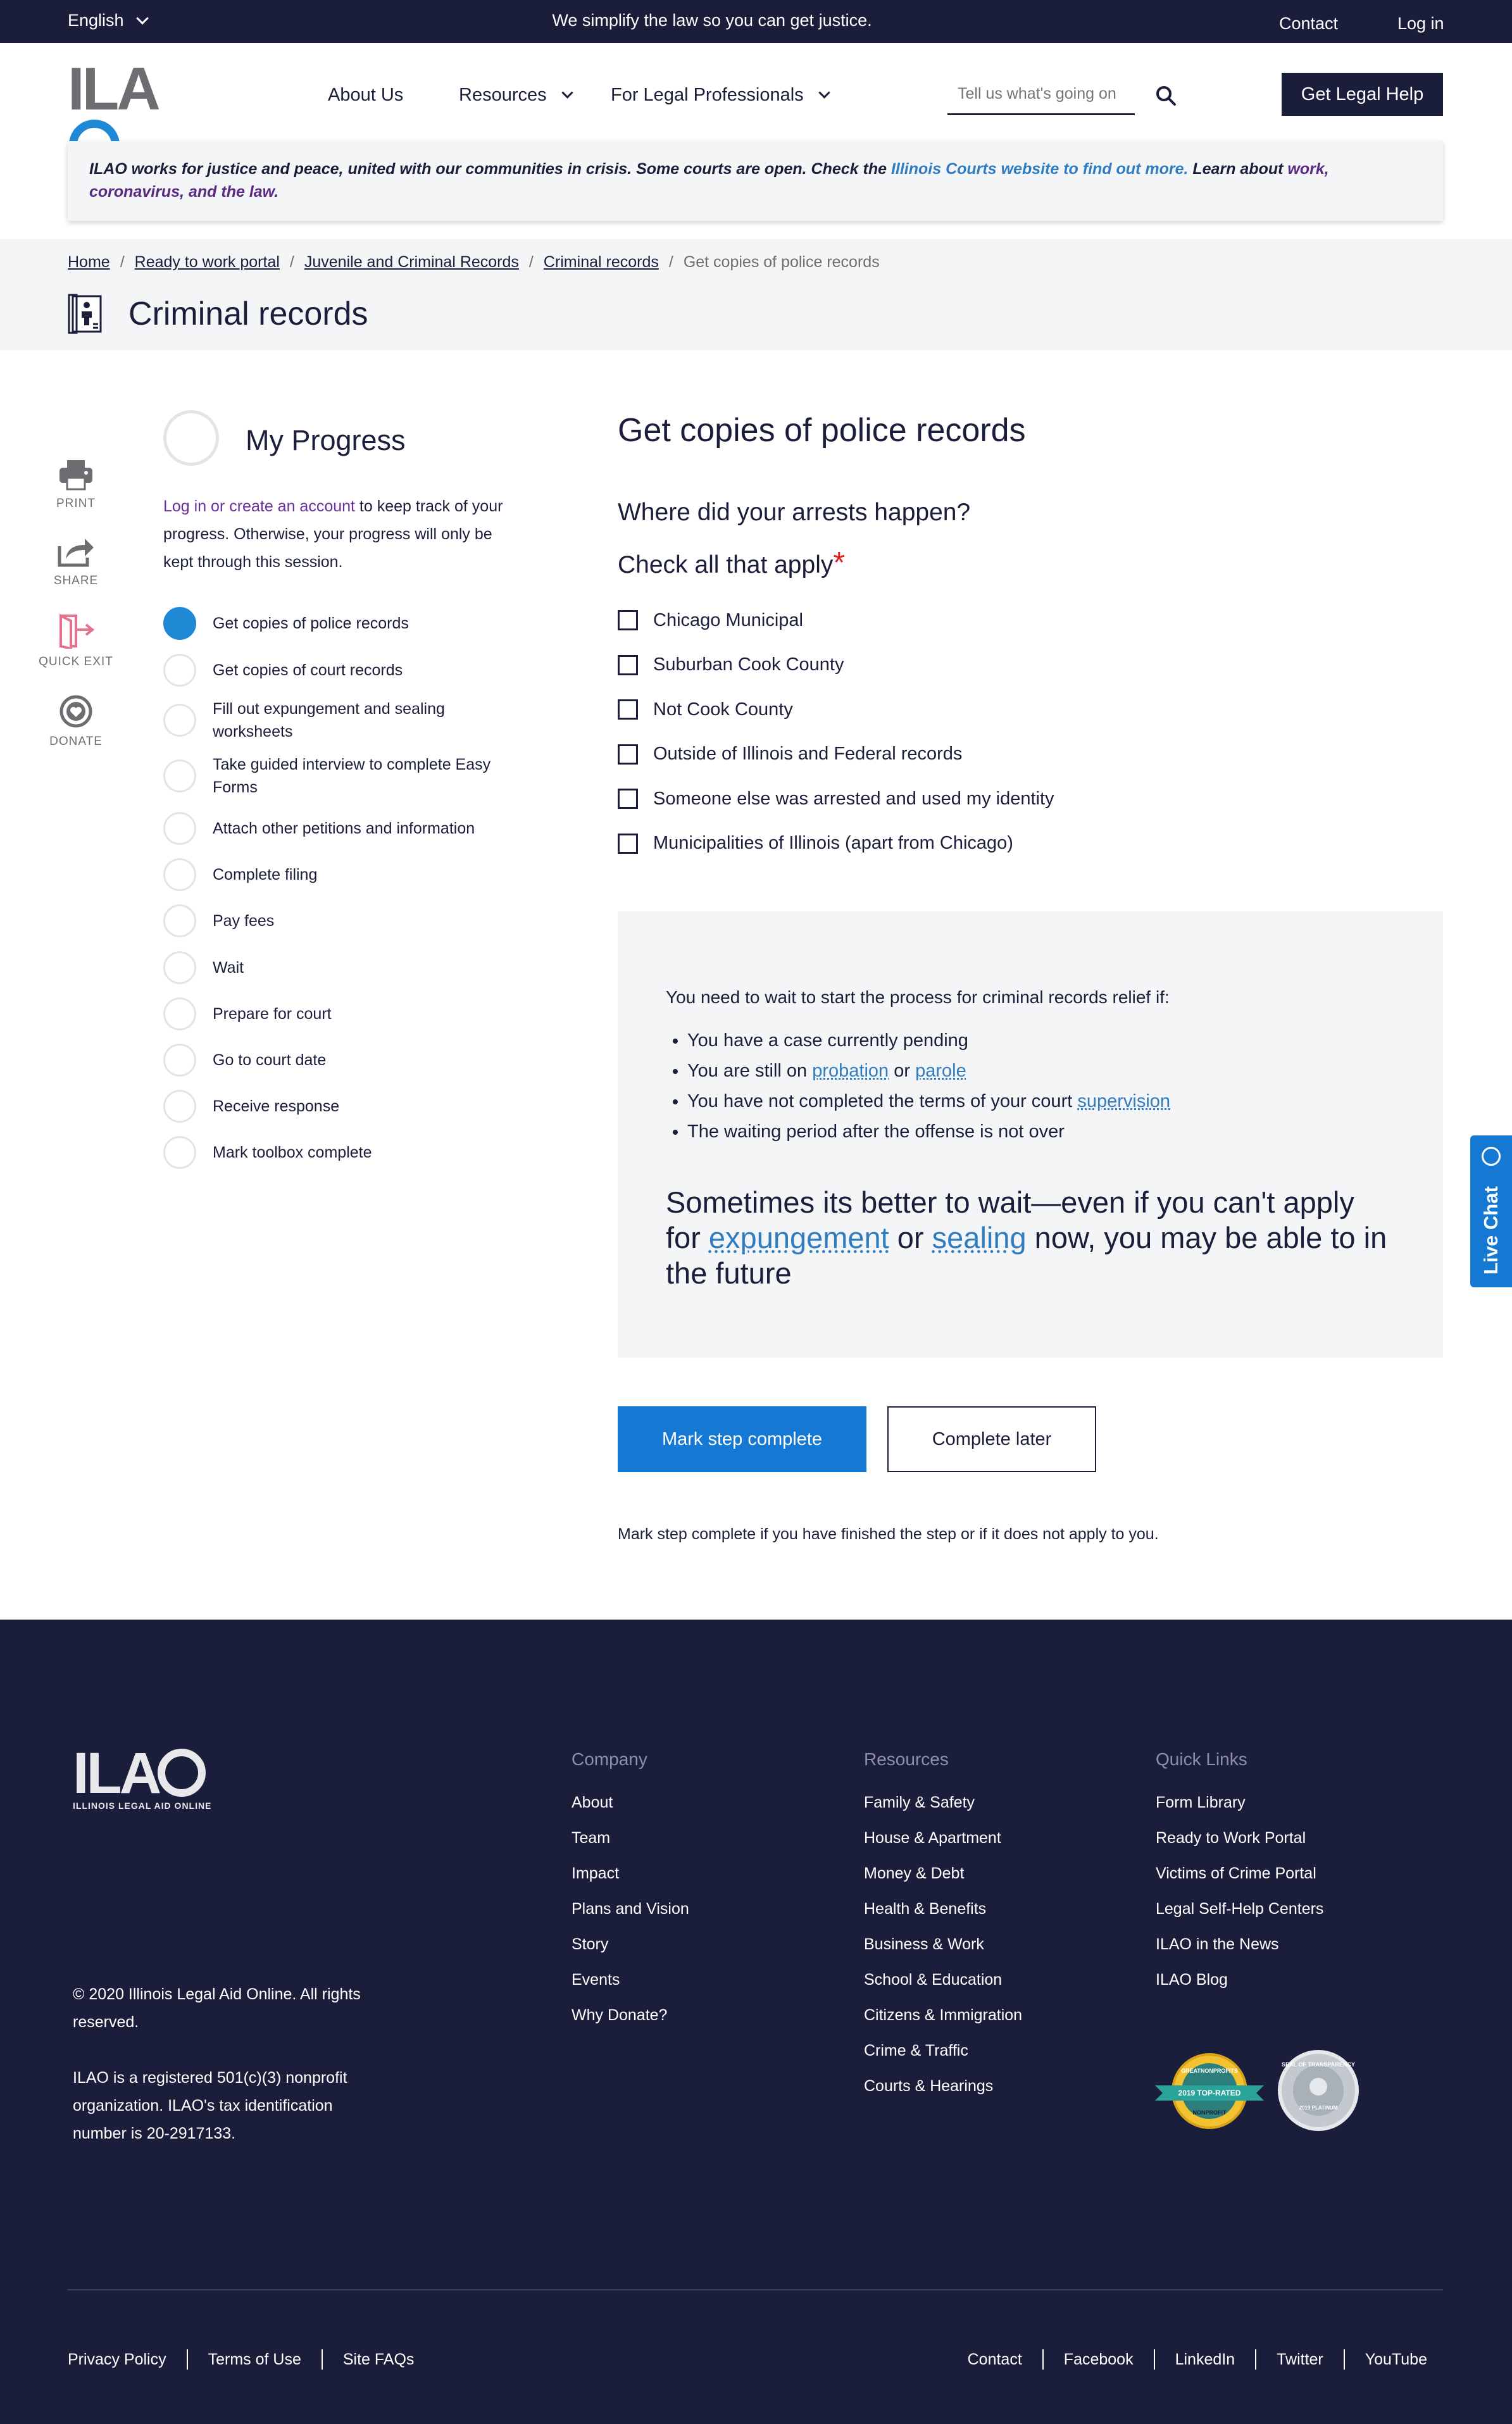 This screenshot has width=1512, height=2424. I want to click on top-contact-link: Contact, so click(1308, 24).